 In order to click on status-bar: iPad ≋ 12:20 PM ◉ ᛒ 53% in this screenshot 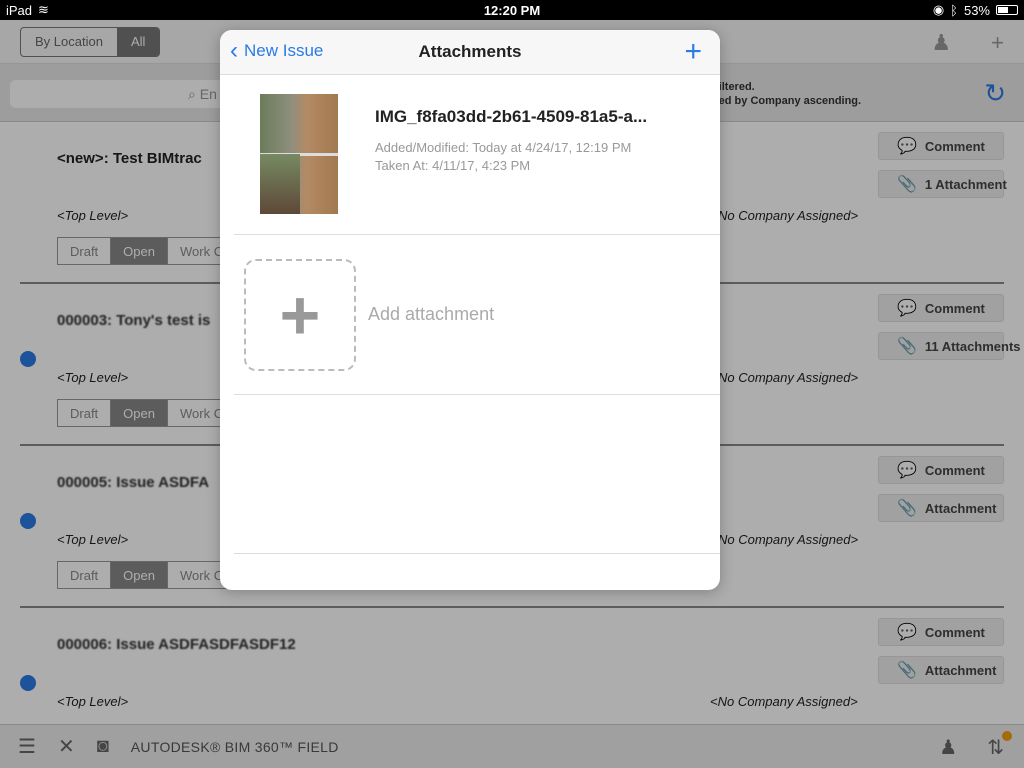, I will do `click(512, 10)`.